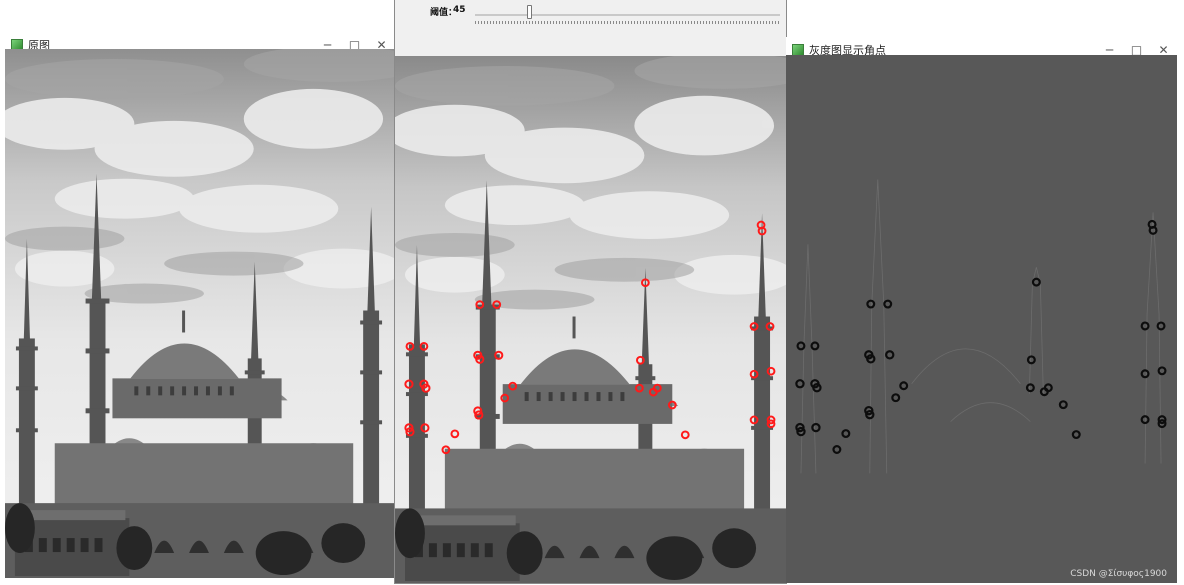 The height and width of the screenshot is (585, 1184). Describe the element at coordinates (1118, 574) in the screenshot. I see `csdn-watermark: CSDN @Σίσυφος1900` at that location.